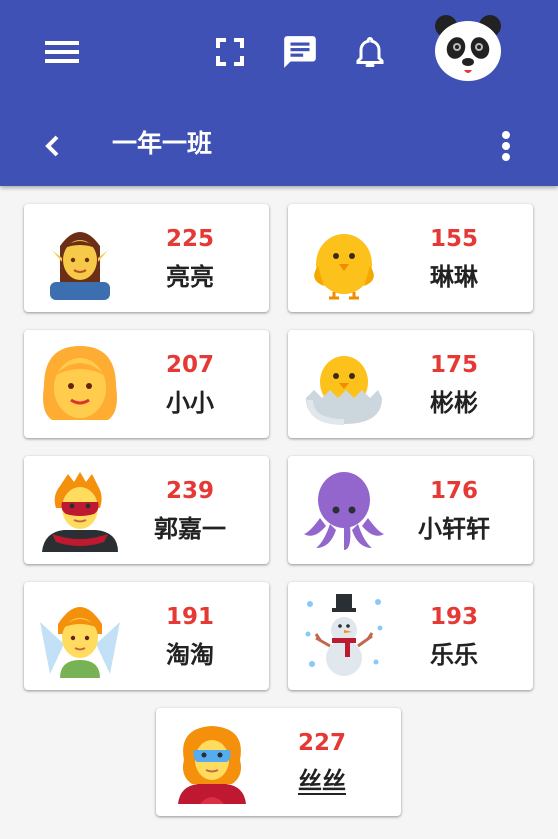 This screenshot has height=839, width=558. What do you see at coordinates (453, 365) in the screenshot?
I see `student-score: 175` at bounding box center [453, 365].